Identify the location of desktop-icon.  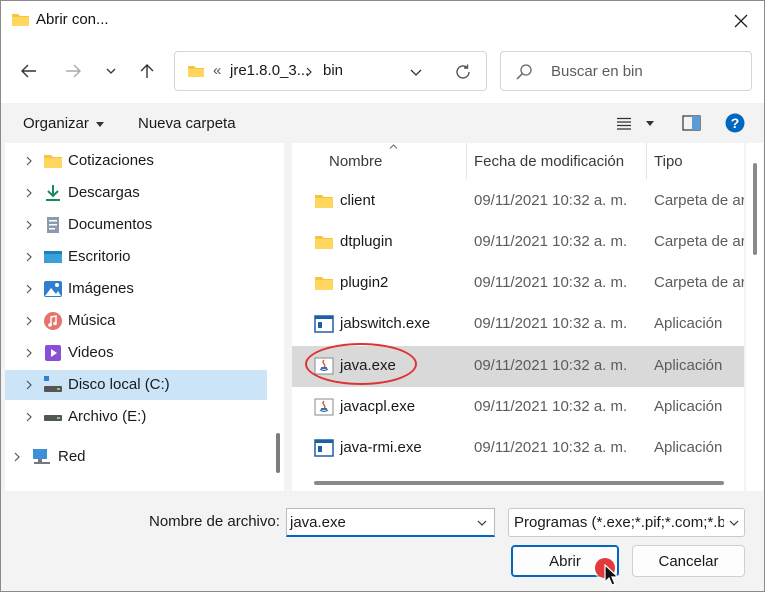
(53, 257).